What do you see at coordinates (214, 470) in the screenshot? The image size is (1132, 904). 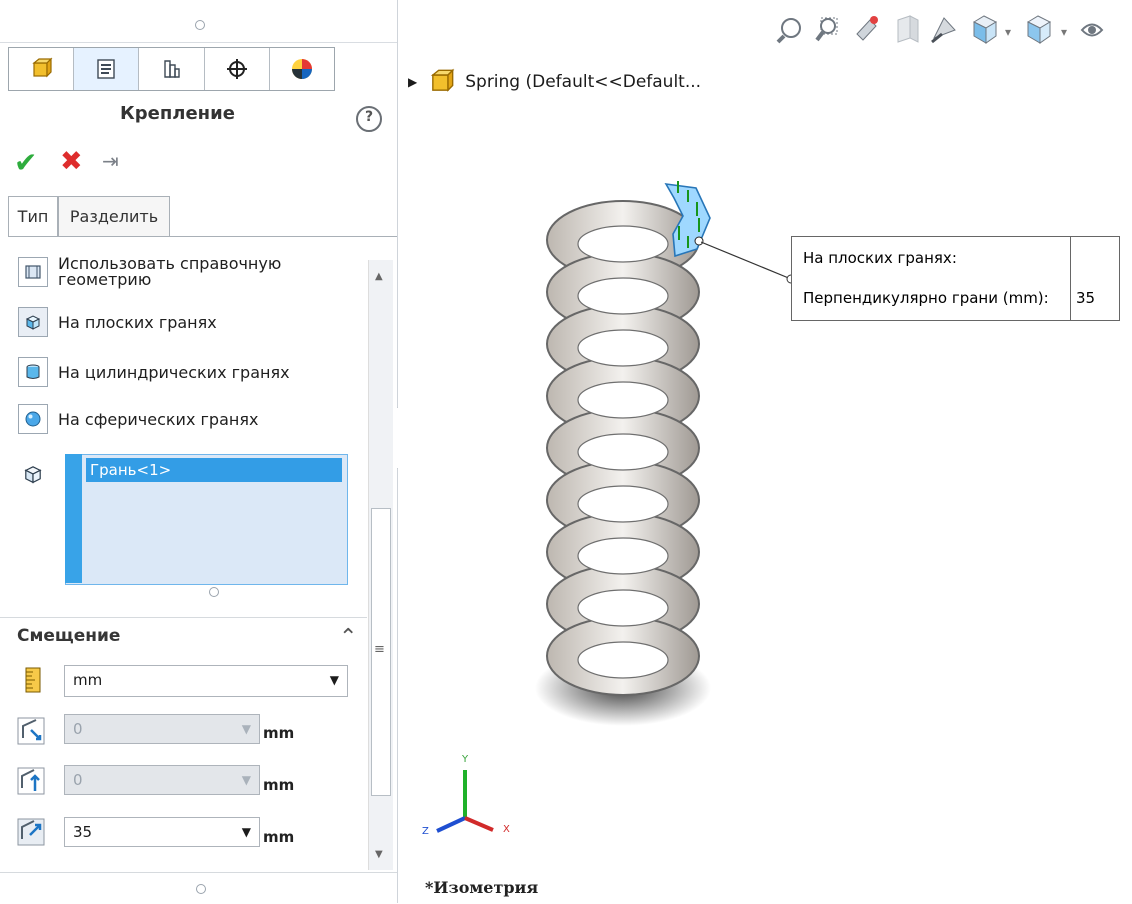 I see `selected-face-item: Грань<1>` at bounding box center [214, 470].